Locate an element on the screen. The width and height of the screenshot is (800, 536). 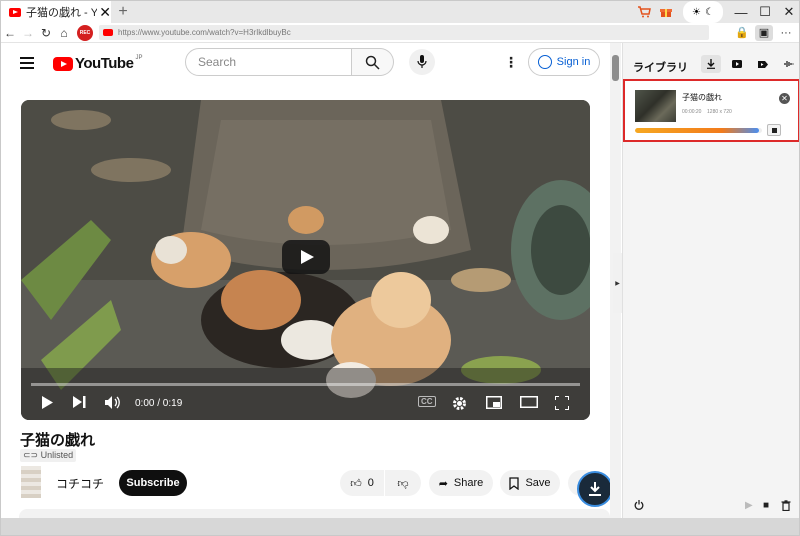
moon-icon: ☾ is located at coordinates (709, 12).